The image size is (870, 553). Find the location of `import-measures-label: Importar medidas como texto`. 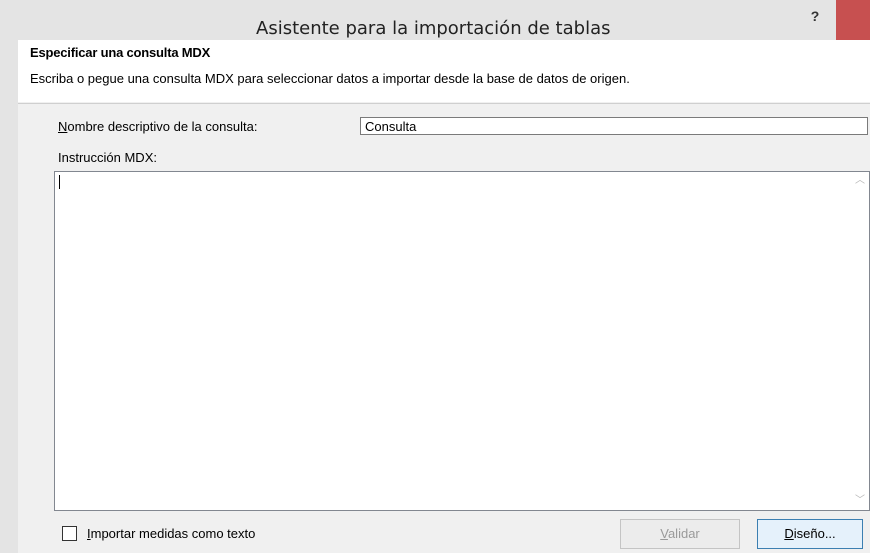

import-measures-label: Importar medidas como texto is located at coordinates (171, 533).